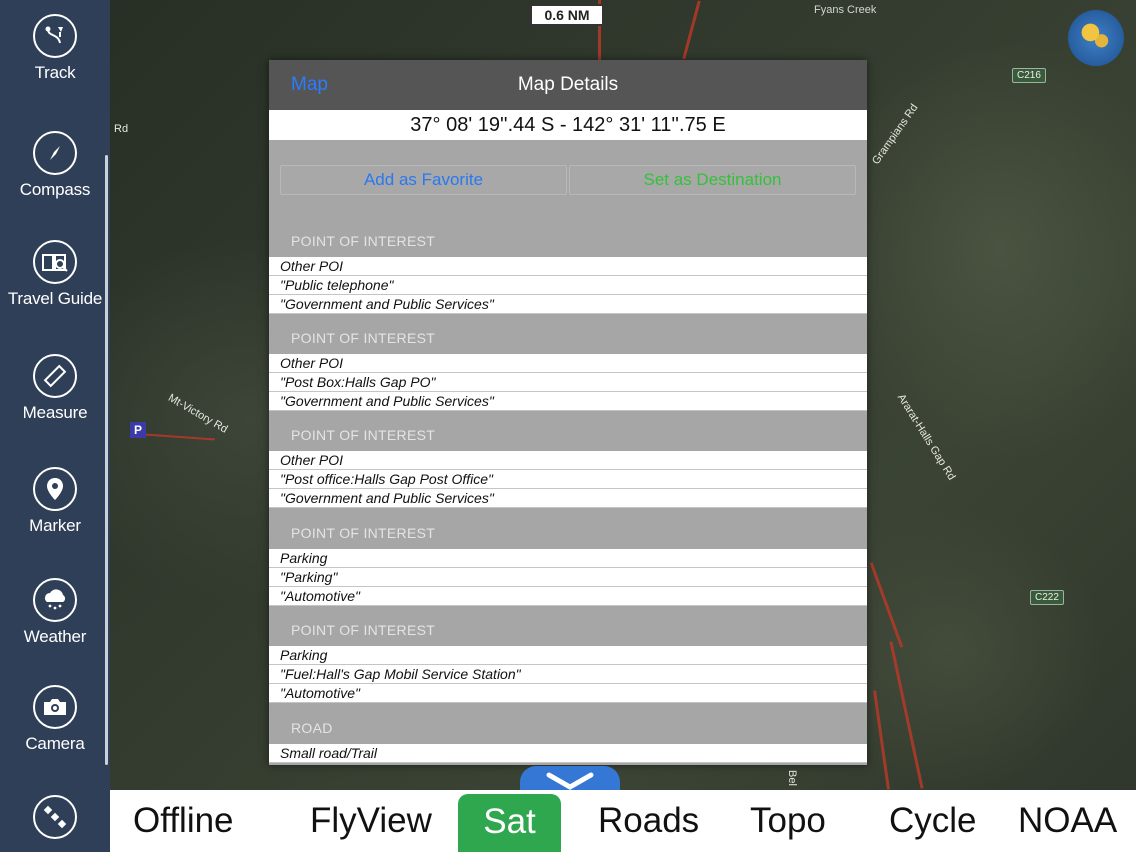  I want to click on map-label-fyans-creek: Fyans Creek, so click(845, 10).